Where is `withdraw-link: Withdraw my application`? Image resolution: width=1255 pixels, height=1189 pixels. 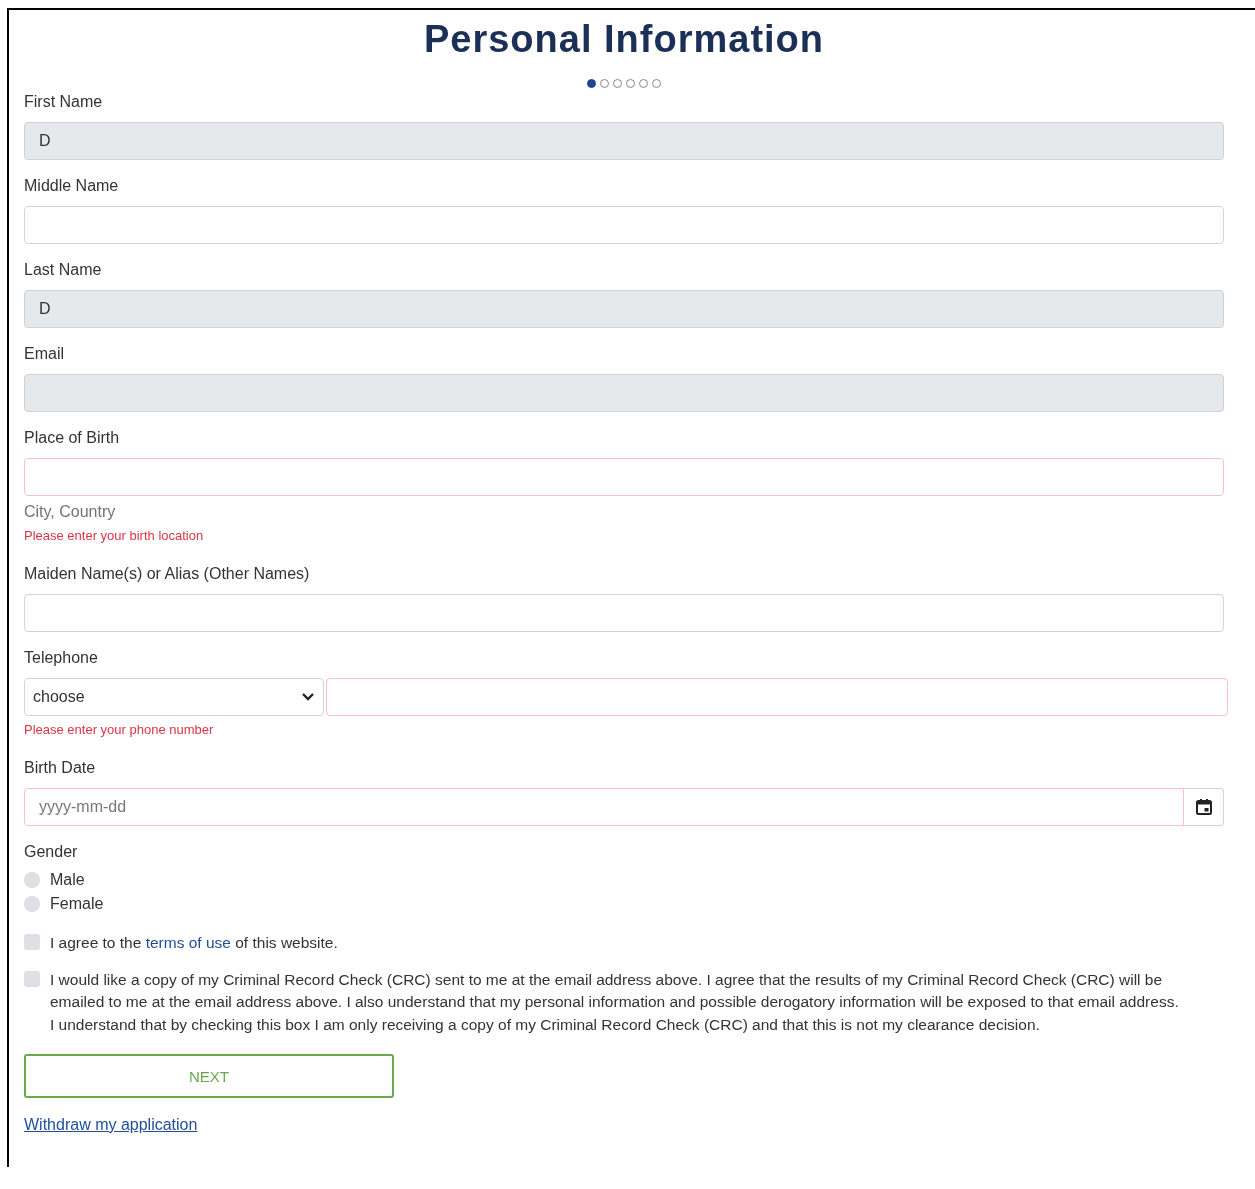
withdraw-link: Withdraw my application is located at coordinates (111, 1125).